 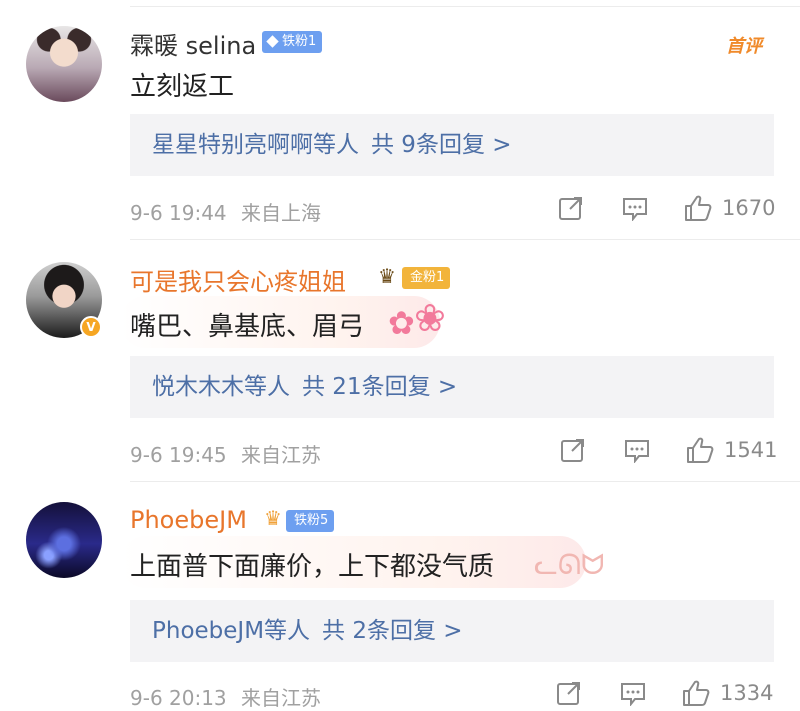 What do you see at coordinates (231, 631) in the screenshot?
I see `replies-names: PhoebeJM等人` at bounding box center [231, 631].